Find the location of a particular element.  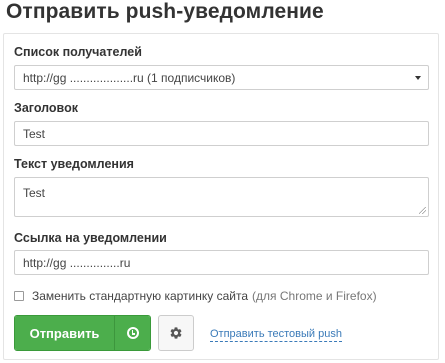

settings-button is located at coordinates (176, 333).